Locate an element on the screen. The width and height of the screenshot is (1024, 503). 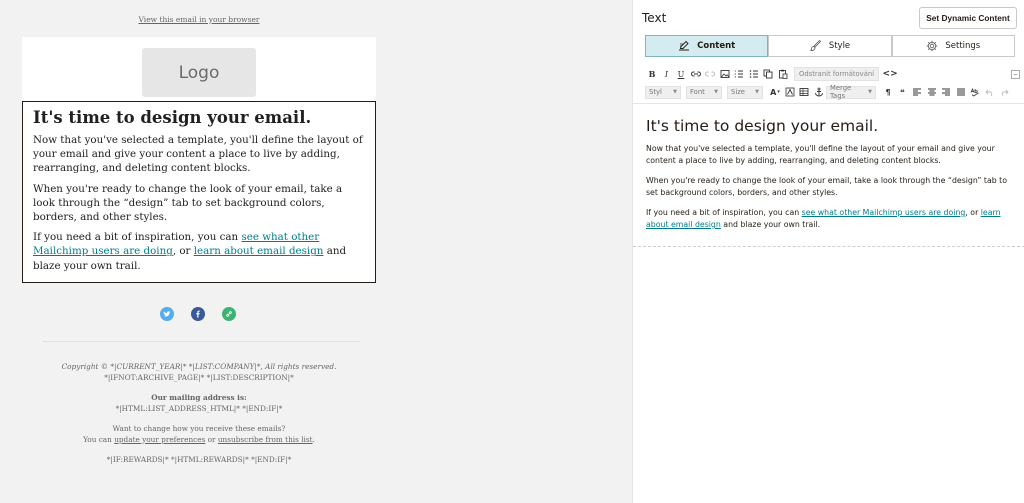
view-in-browser-link: View this email in your browser is located at coordinates (199, 19).